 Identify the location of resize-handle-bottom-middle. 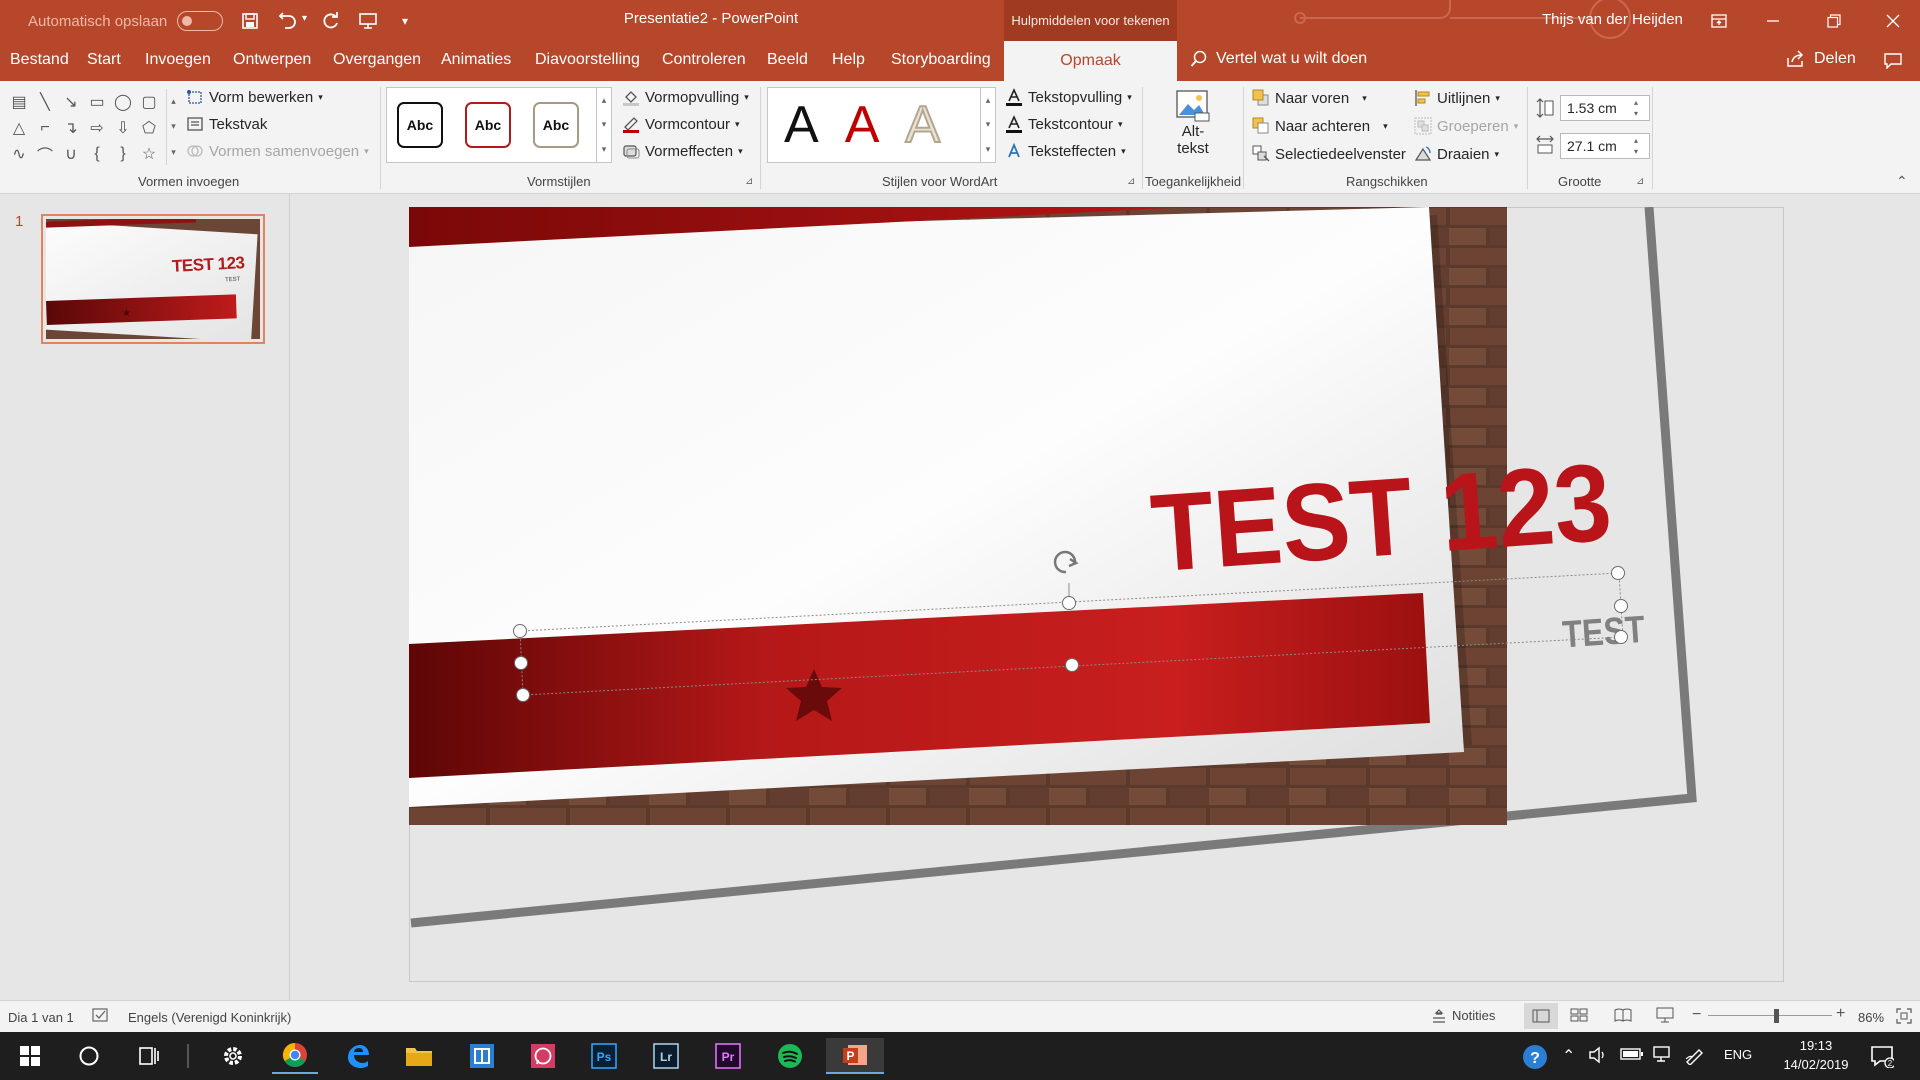
(1072, 665).